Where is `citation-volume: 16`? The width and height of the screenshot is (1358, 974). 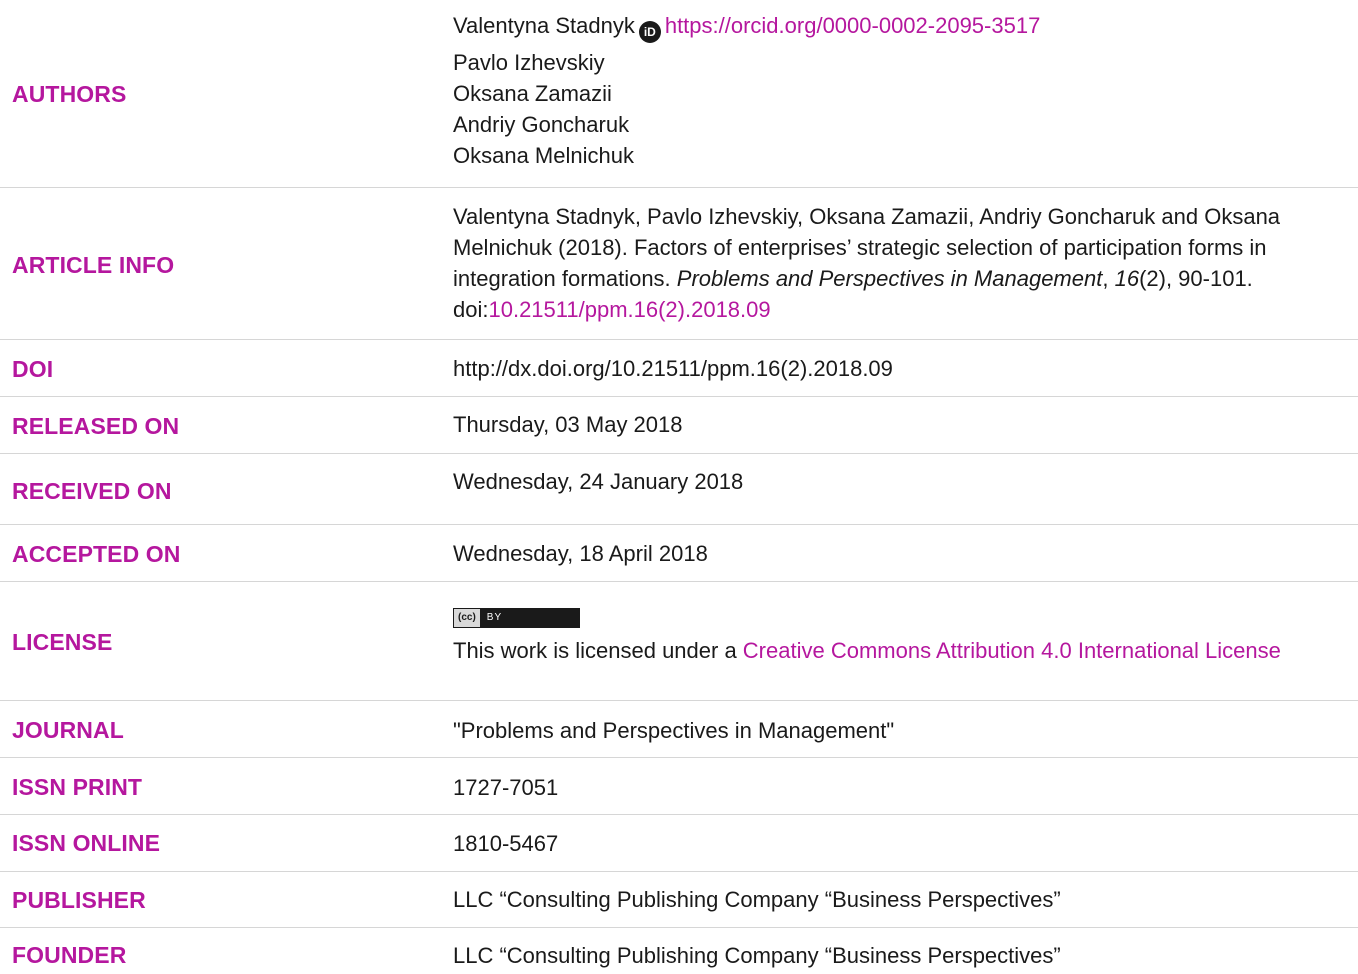 citation-volume: 16 is located at coordinates (1127, 278).